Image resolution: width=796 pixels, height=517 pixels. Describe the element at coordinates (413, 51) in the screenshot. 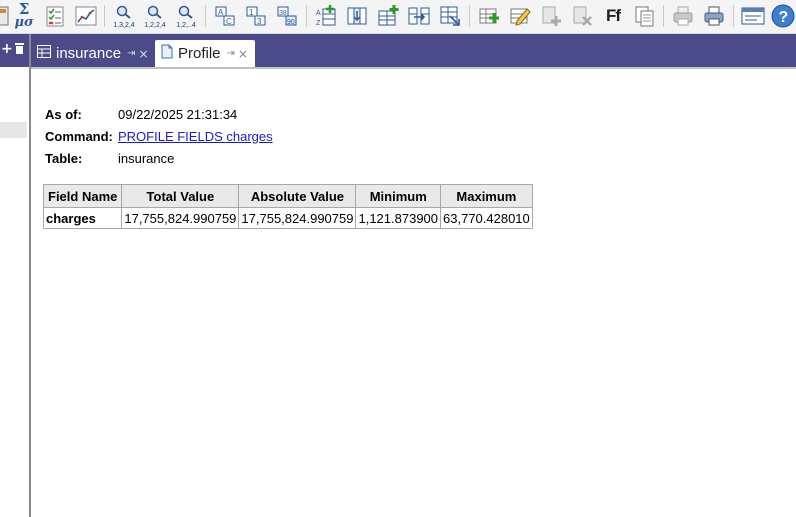

I see `tab-strip: insurance ⇥ × Profile ⇥ ×` at that location.